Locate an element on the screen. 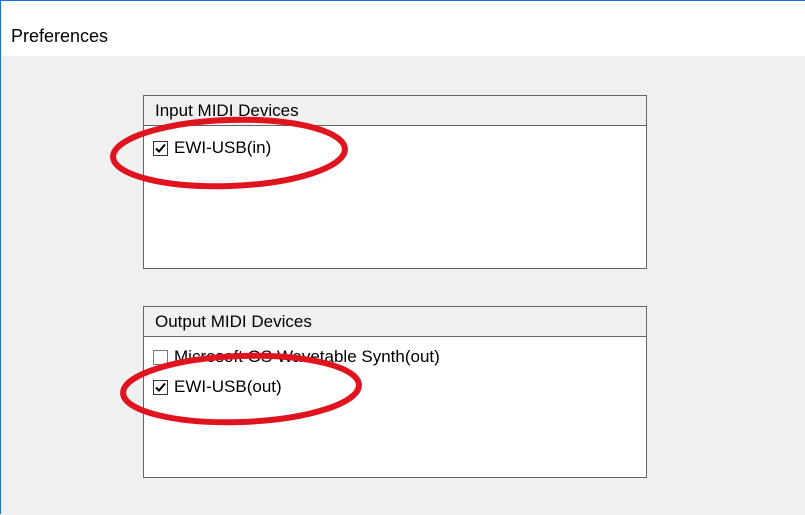 The height and width of the screenshot is (515, 805). checkbox-unchecked-icon is located at coordinates (160, 357).